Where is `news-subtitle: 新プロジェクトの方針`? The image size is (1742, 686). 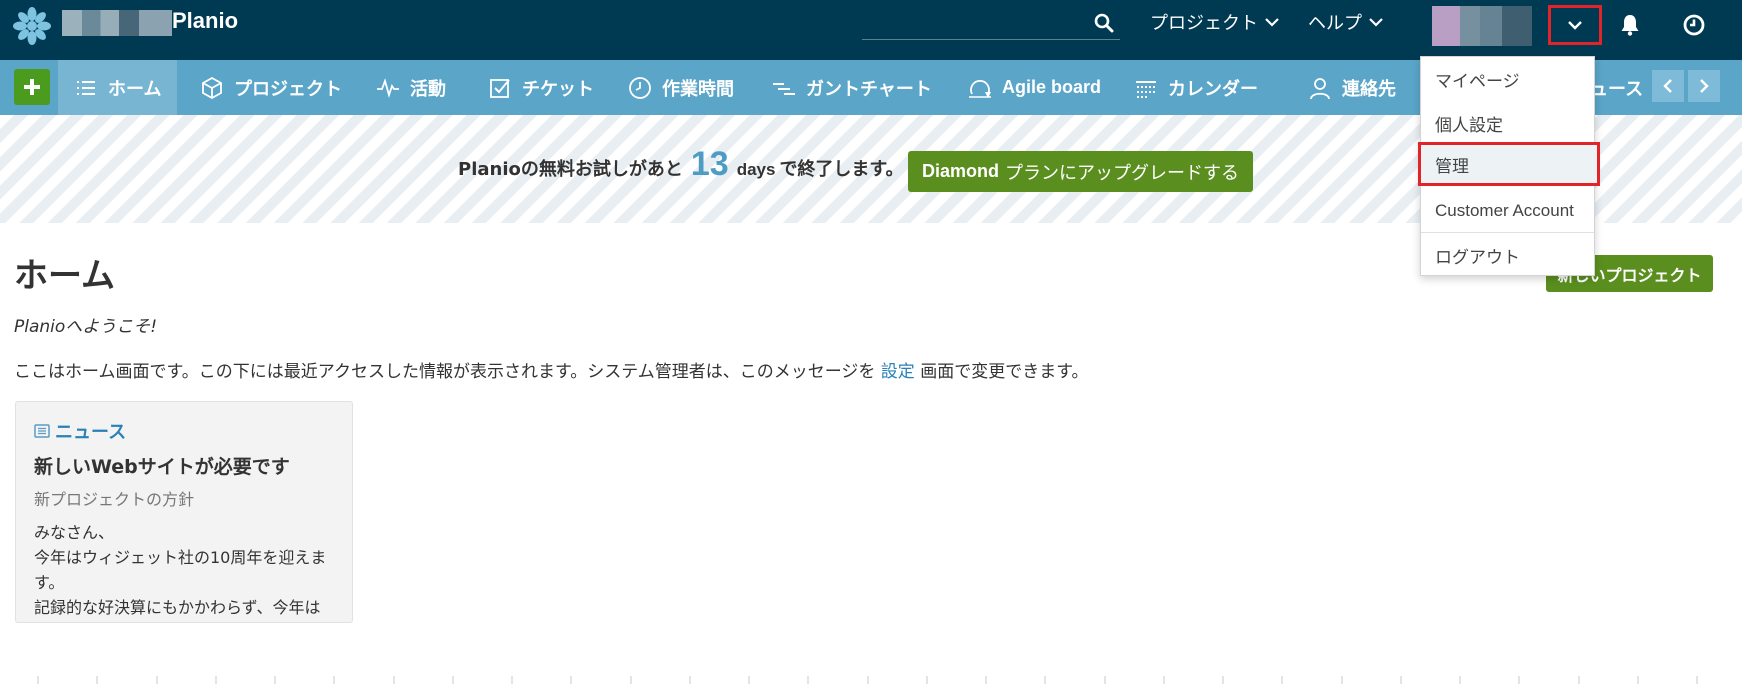
news-subtitle: 新プロジェクトの方針 is located at coordinates (114, 499).